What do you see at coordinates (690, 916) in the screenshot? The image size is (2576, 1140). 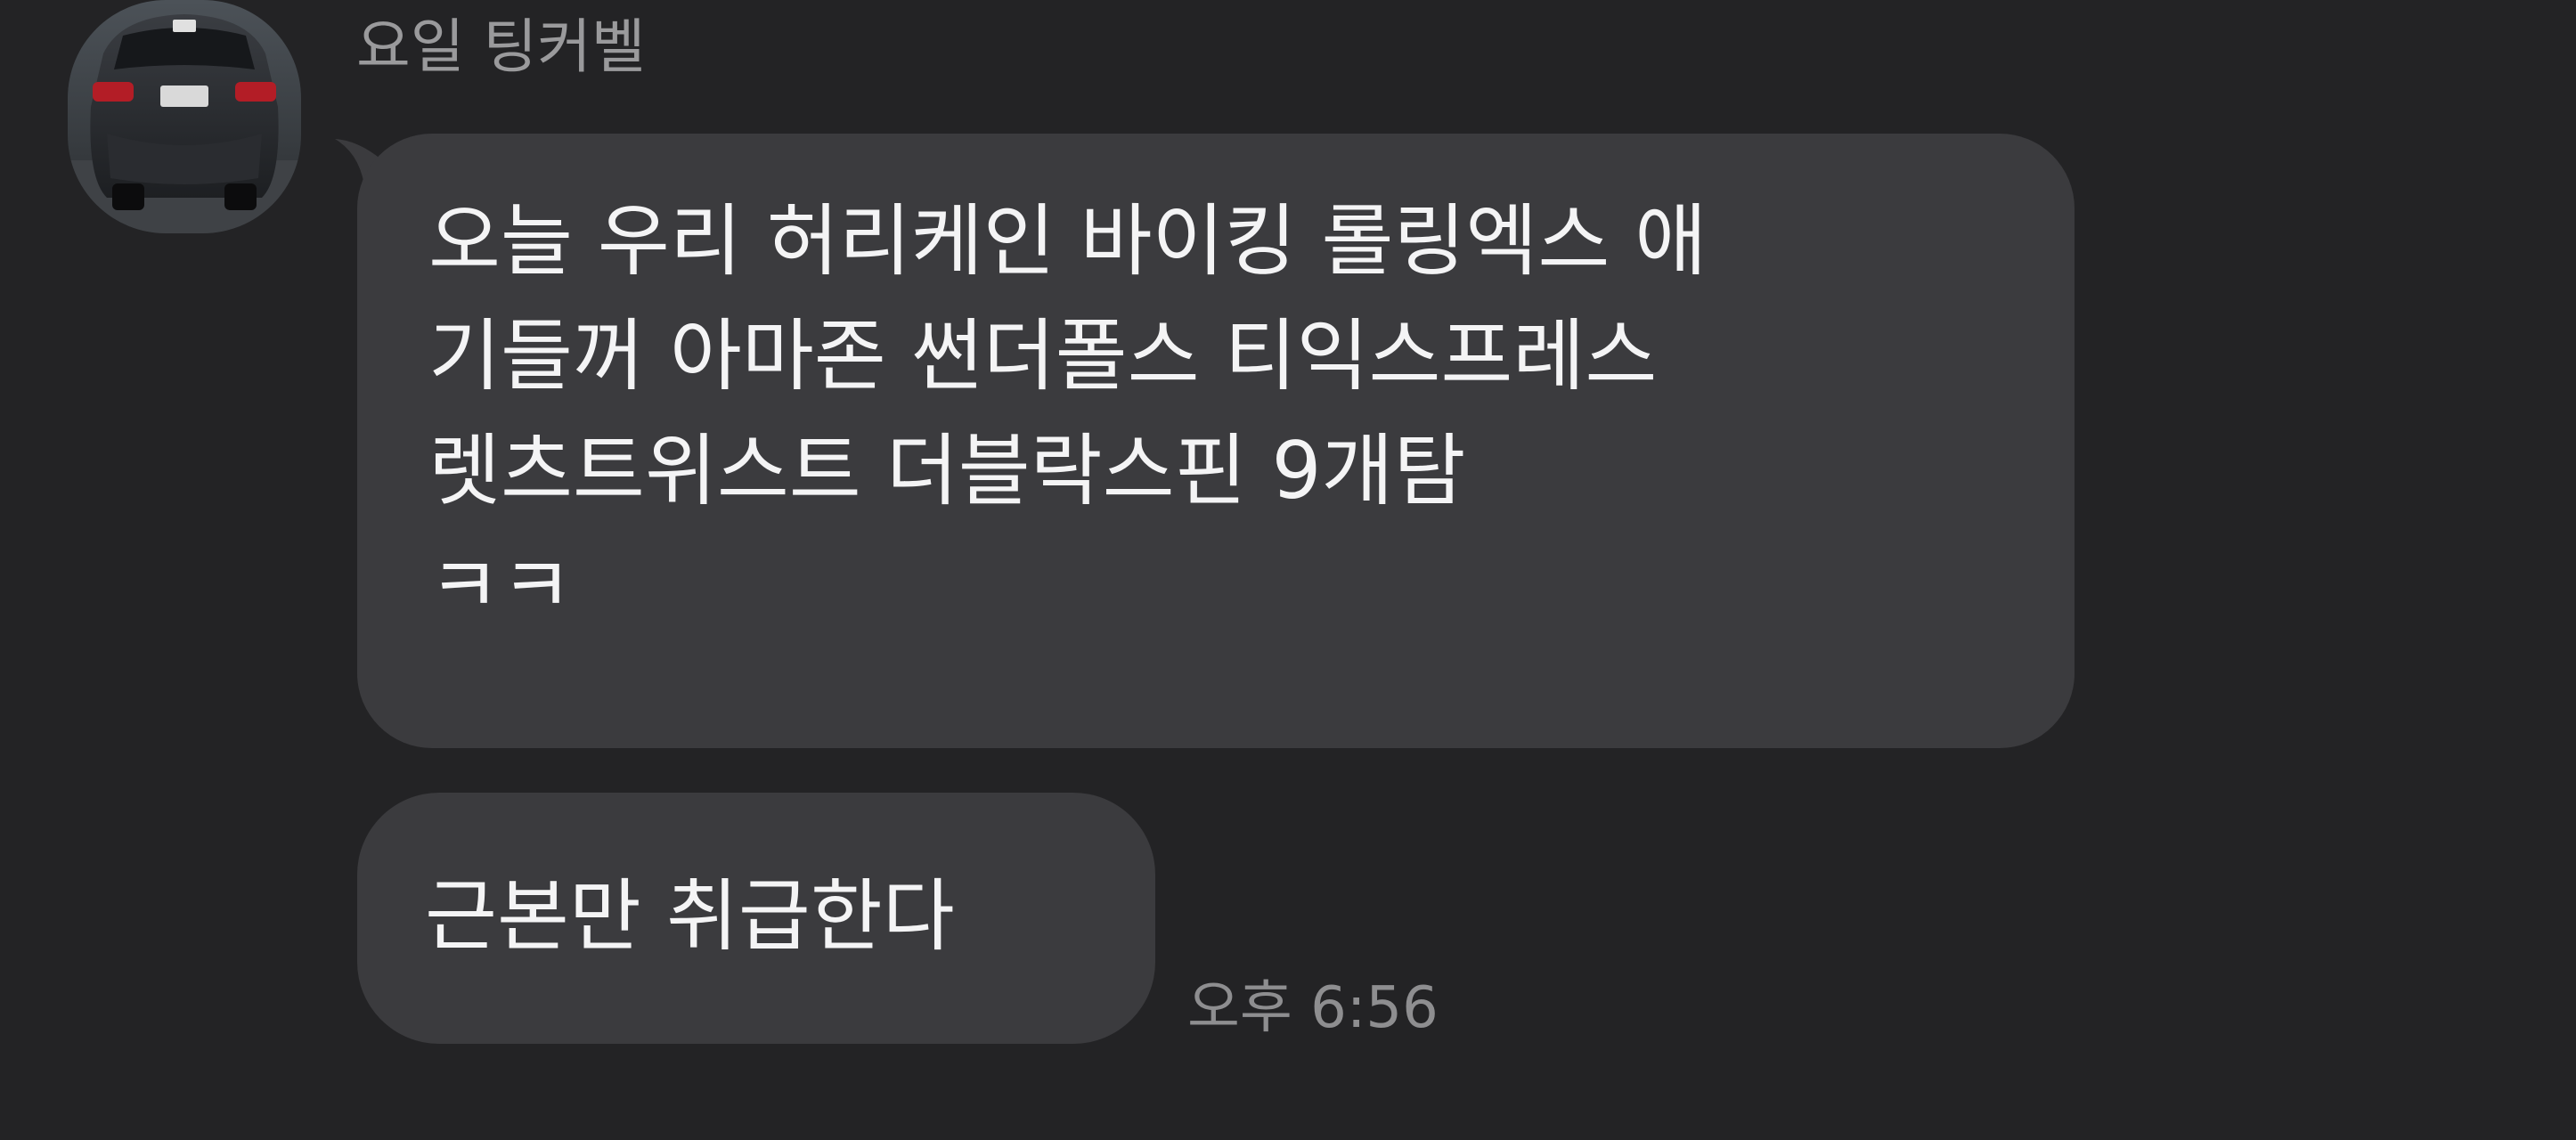 I see `message-line: 근본만 취급한다` at bounding box center [690, 916].